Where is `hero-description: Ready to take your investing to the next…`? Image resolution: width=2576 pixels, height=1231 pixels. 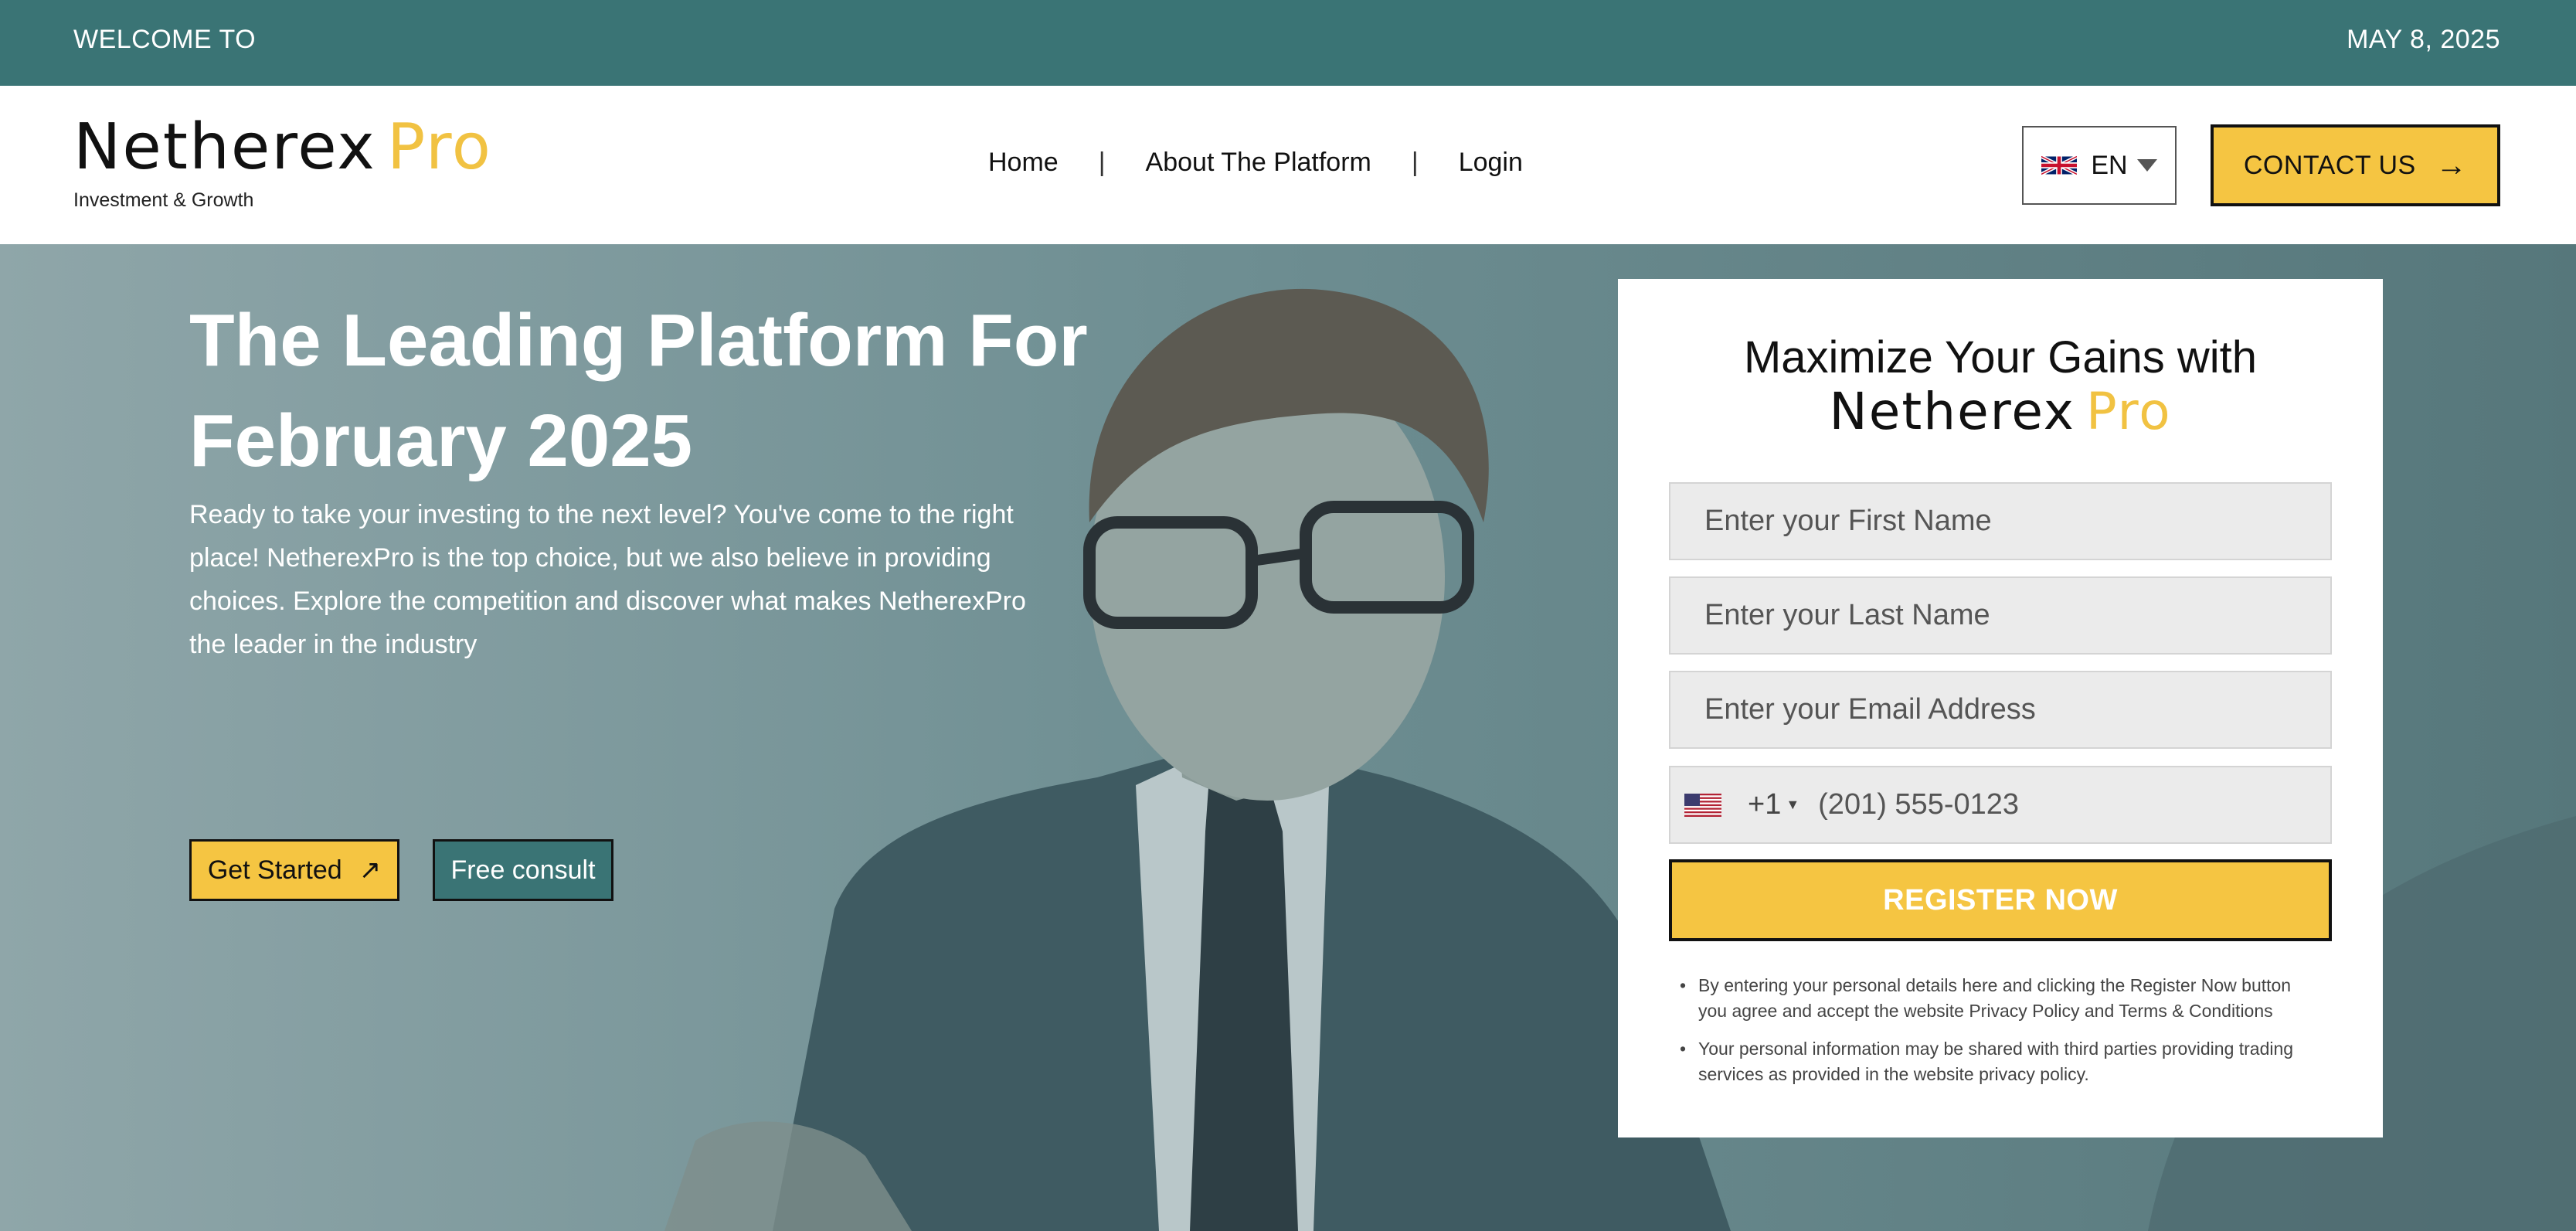
hero-description: Ready to take your investing to the next… is located at coordinates (607, 579).